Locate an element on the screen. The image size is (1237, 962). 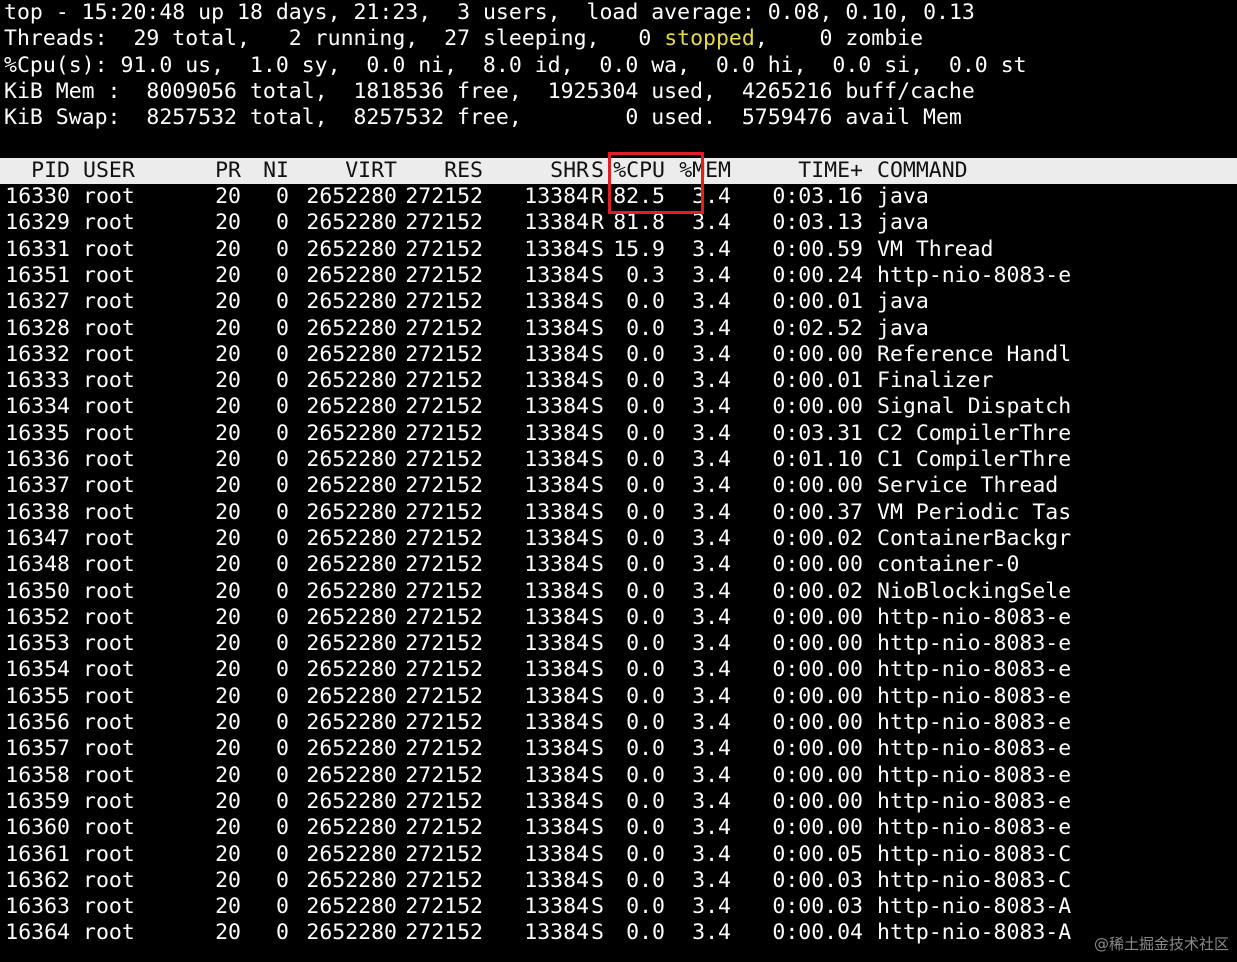
time-cell: 0:02.52 is located at coordinates (817, 328).